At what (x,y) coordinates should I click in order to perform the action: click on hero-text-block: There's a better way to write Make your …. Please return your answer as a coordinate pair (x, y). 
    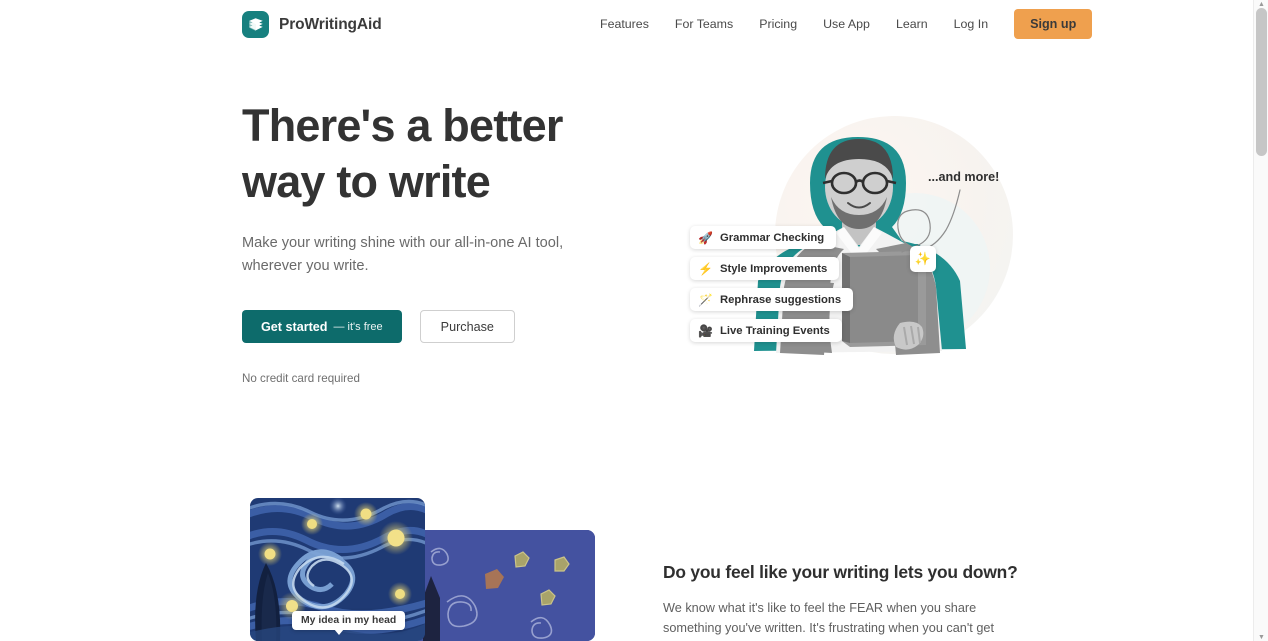
    Looking at the image, I should click on (442, 241).